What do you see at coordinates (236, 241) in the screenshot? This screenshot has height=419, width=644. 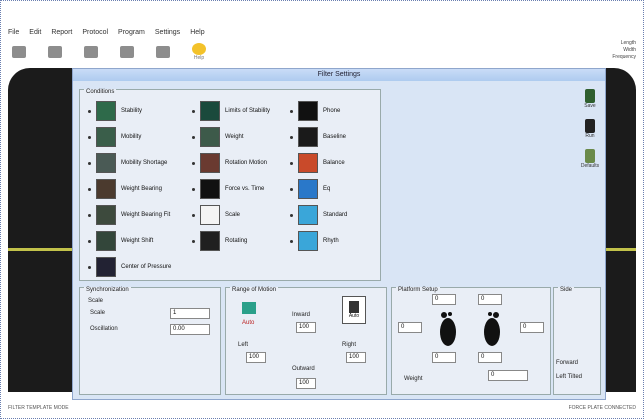 I see `condition-label: Rotating` at bounding box center [236, 241].